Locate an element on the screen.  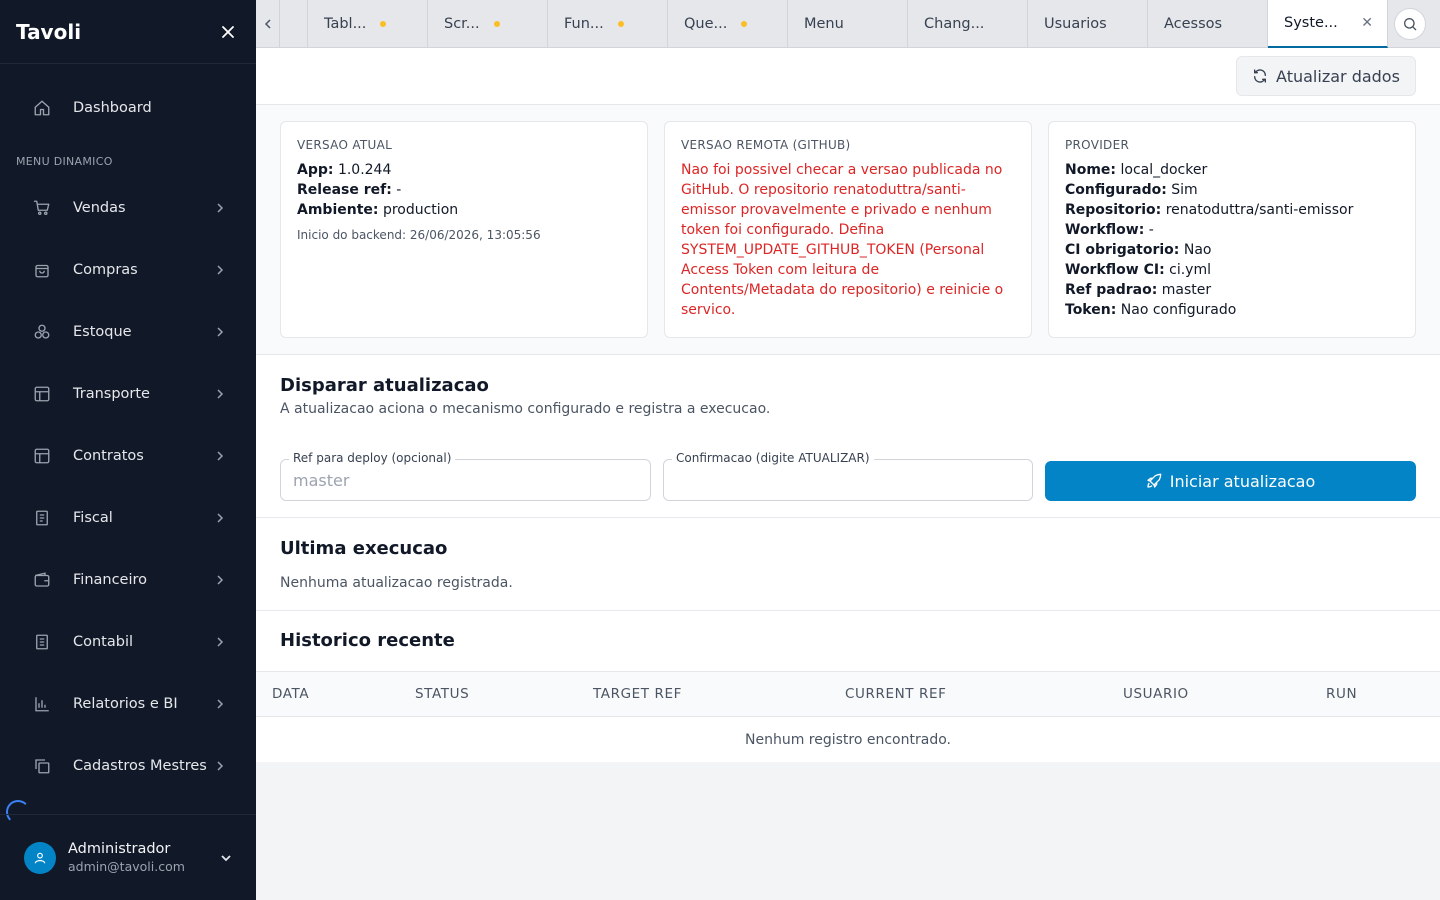
field-label: Ref para deploy (opcional) is located at coordinates (372, 458).